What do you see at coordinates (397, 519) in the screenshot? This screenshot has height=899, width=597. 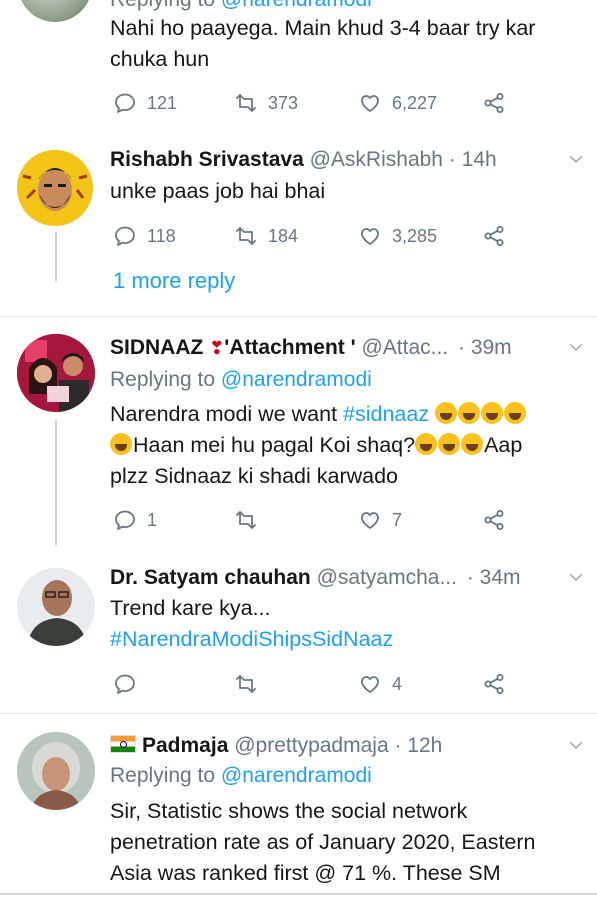 I see `like-count: 7` at bounding box center [397, 519].